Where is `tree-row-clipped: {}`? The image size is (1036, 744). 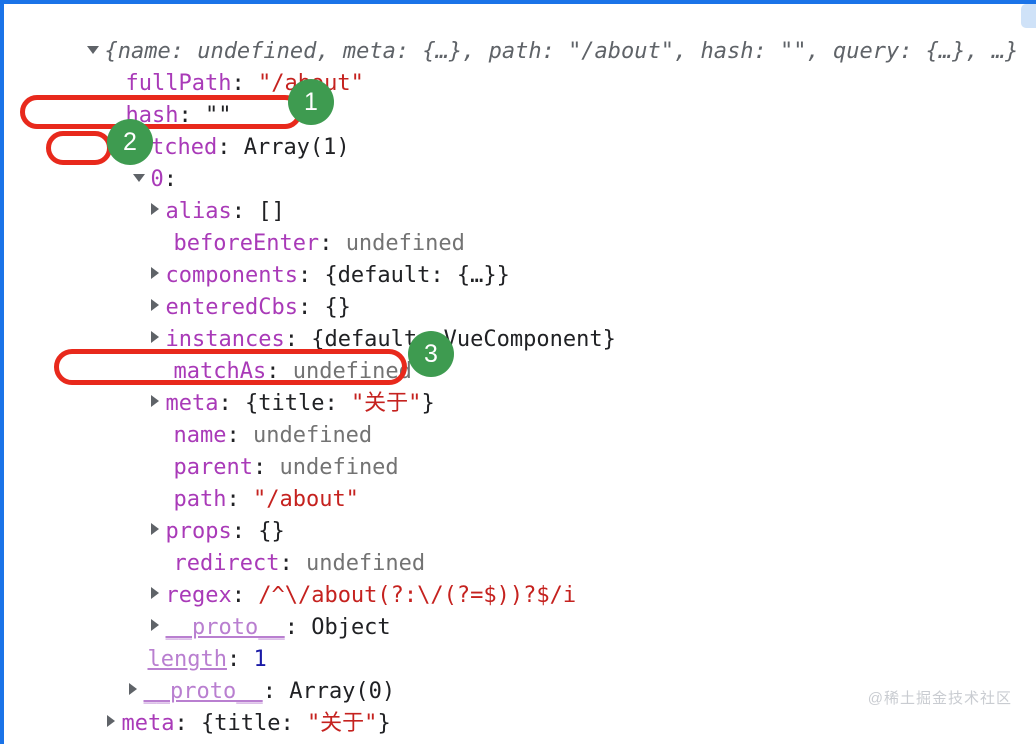 tree-row-clipped: {} is located at coordinates (518, 742).